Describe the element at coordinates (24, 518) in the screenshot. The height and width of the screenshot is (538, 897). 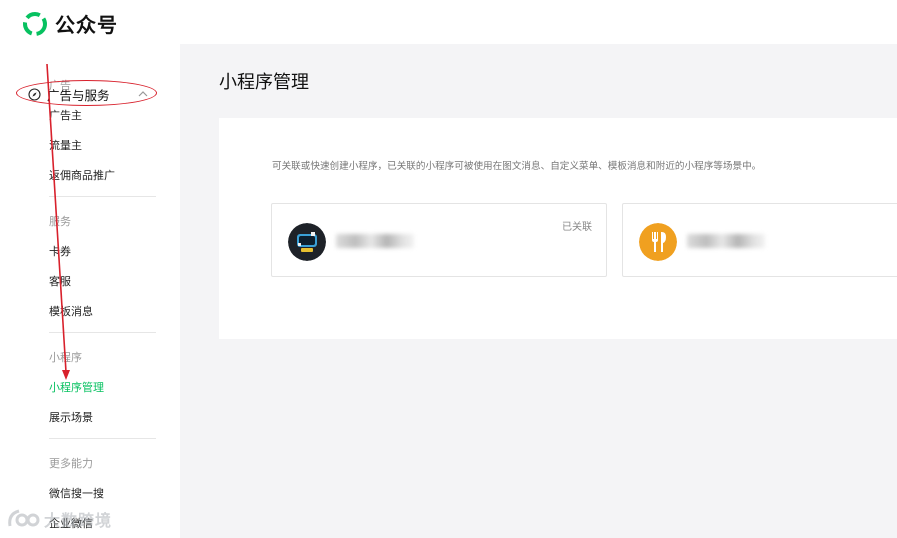
I see `watermark-logo-icon` at that location.